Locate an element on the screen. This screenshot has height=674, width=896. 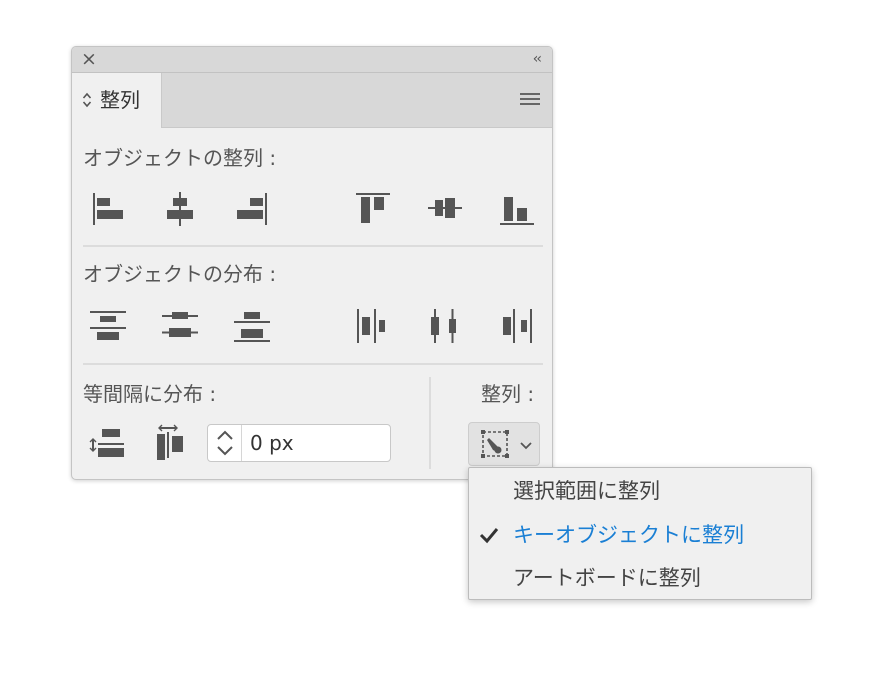
menu-item-align-to-selection: 選択範囲に整列 is located at coordinates (640, 491).